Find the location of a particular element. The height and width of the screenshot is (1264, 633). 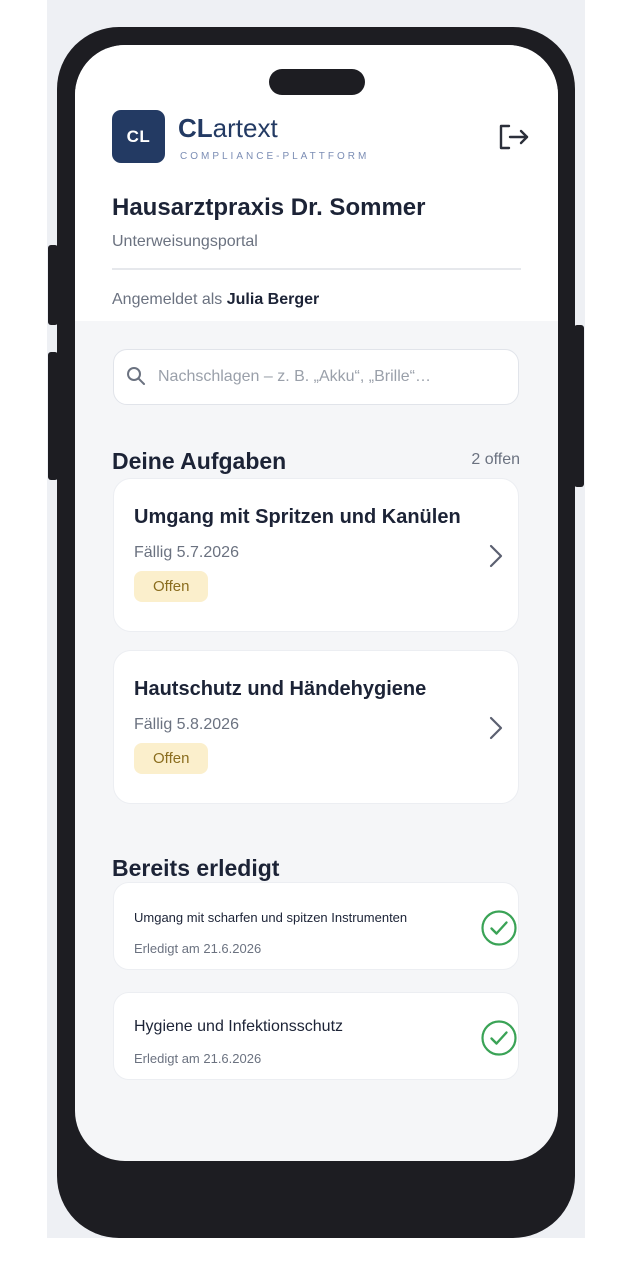

search-icon is located at coordinates (136, 376).